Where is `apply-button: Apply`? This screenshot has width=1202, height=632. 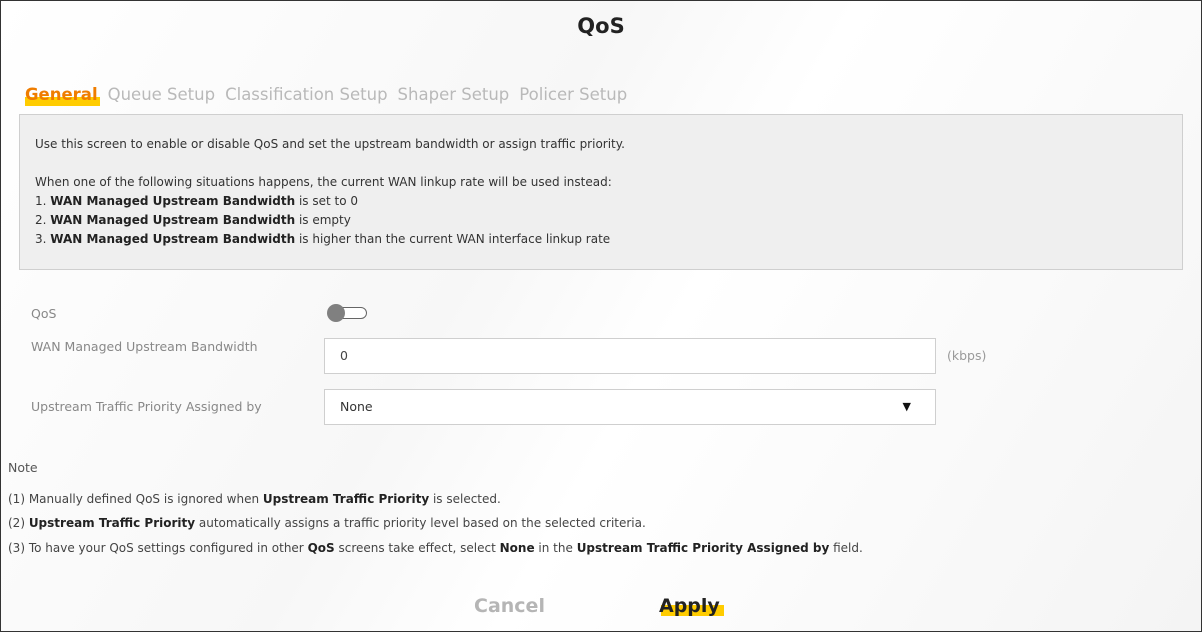
apply-button: Apply is located at coordinates (691, 606).